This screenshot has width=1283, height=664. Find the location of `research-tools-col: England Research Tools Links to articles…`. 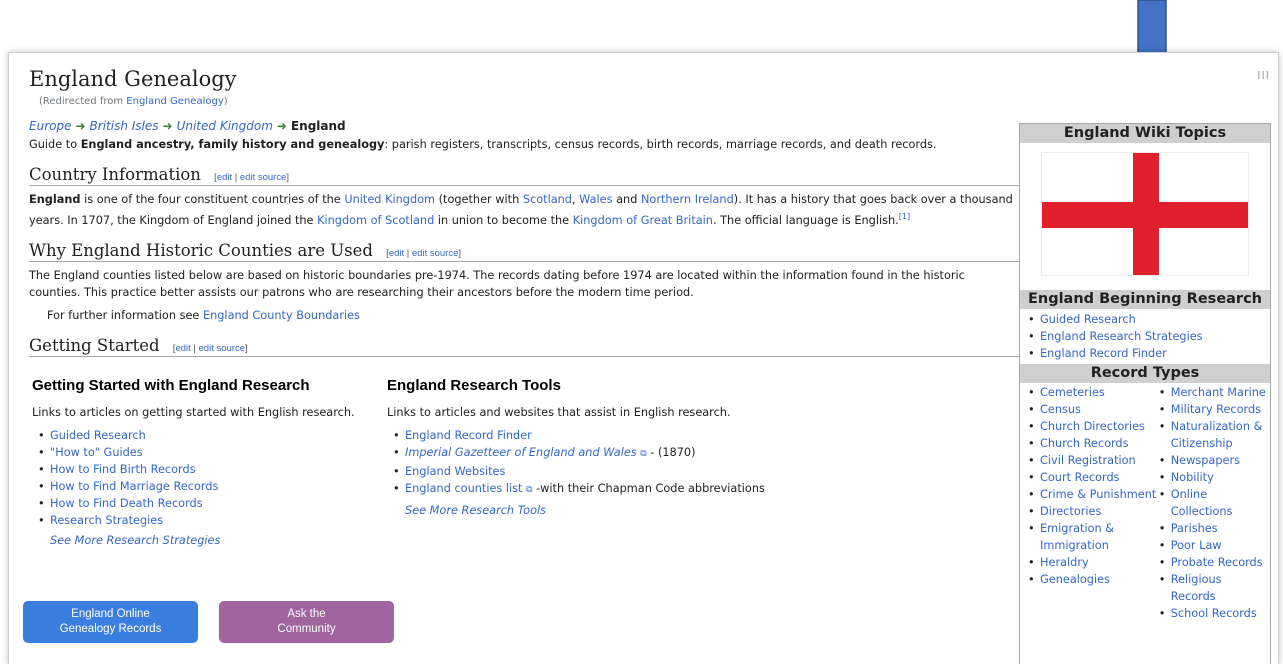

research-tools-col: England Research Tools Links to articles… is located at coordinates (587, 463).